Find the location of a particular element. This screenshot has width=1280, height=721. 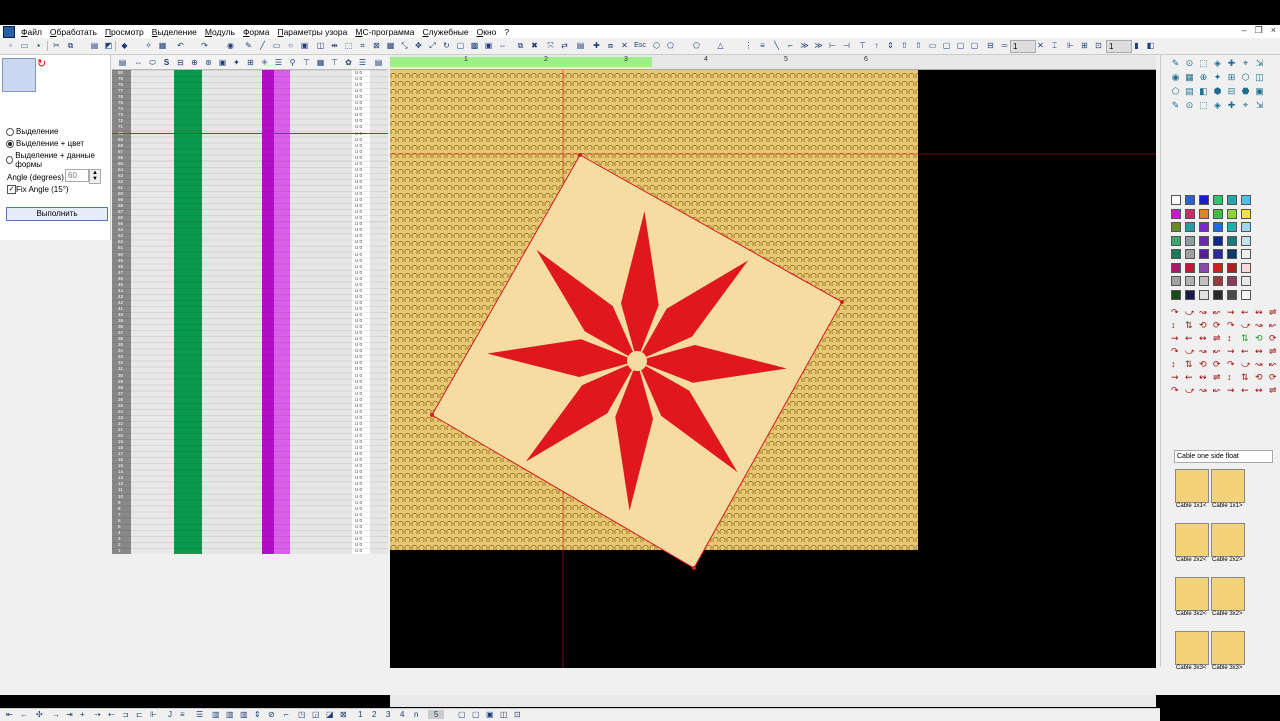

cross-icon: ✣ is located at coordinates (39, 714).